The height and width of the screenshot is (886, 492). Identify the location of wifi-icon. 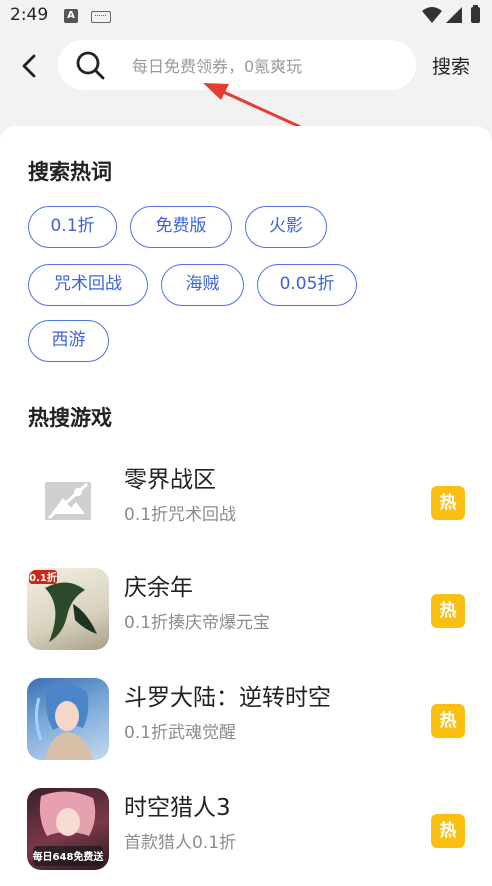
(432, 15).